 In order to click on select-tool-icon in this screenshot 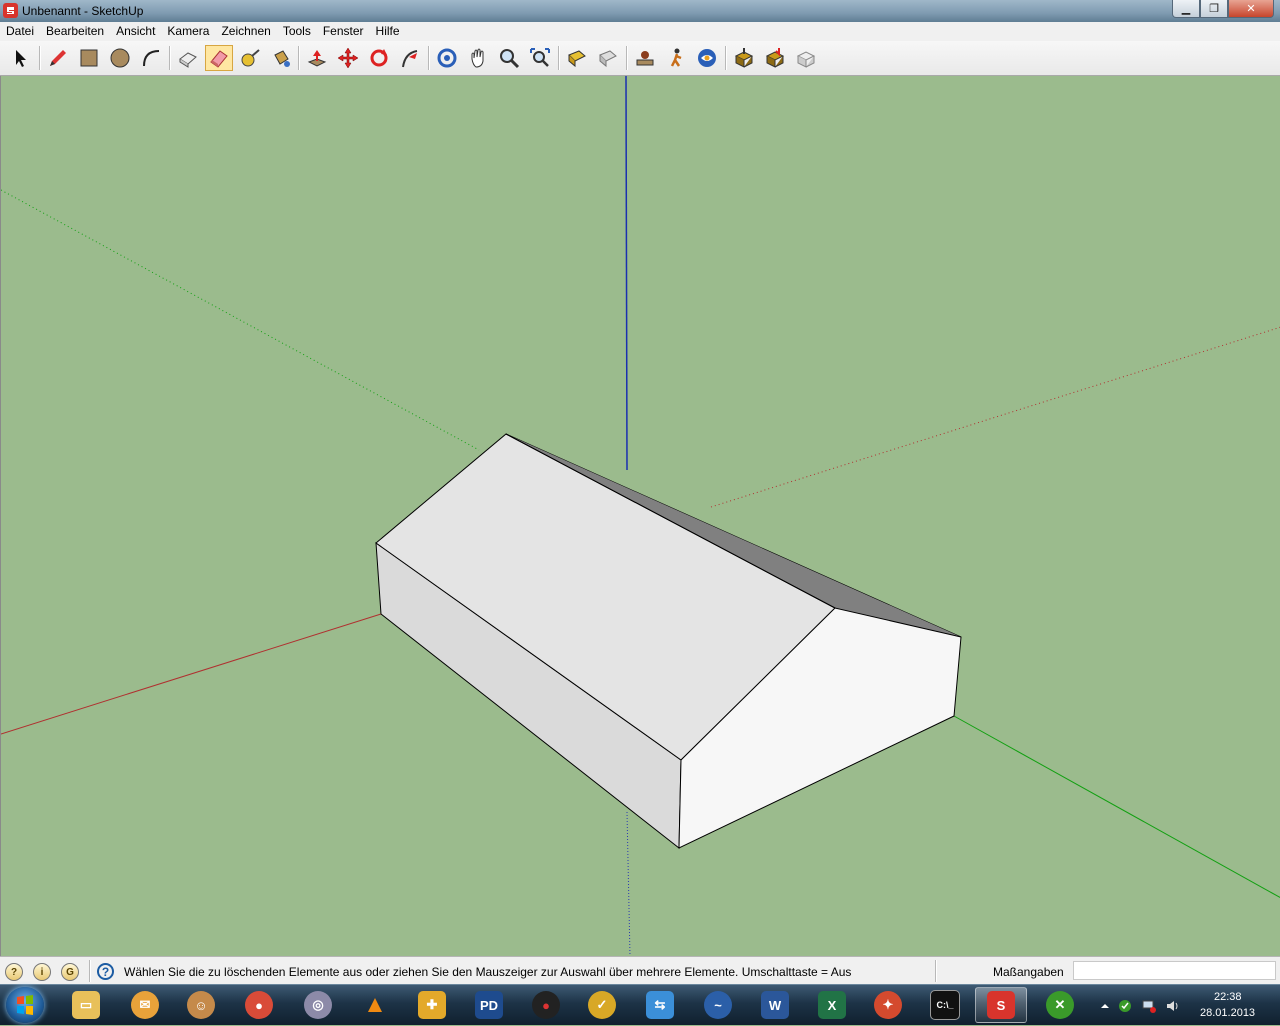, I will do `click(20, 58)`.